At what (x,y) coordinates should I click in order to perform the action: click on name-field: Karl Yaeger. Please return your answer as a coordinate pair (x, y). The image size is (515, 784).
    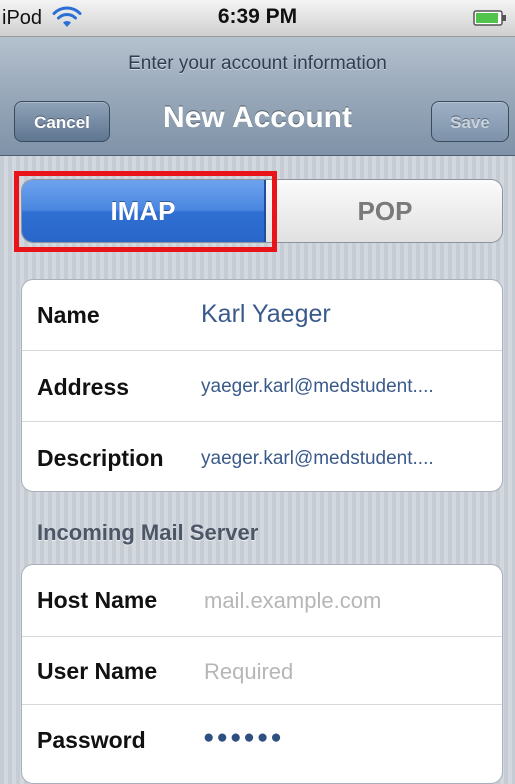
    Looking at the image, I should click on (266, 314).